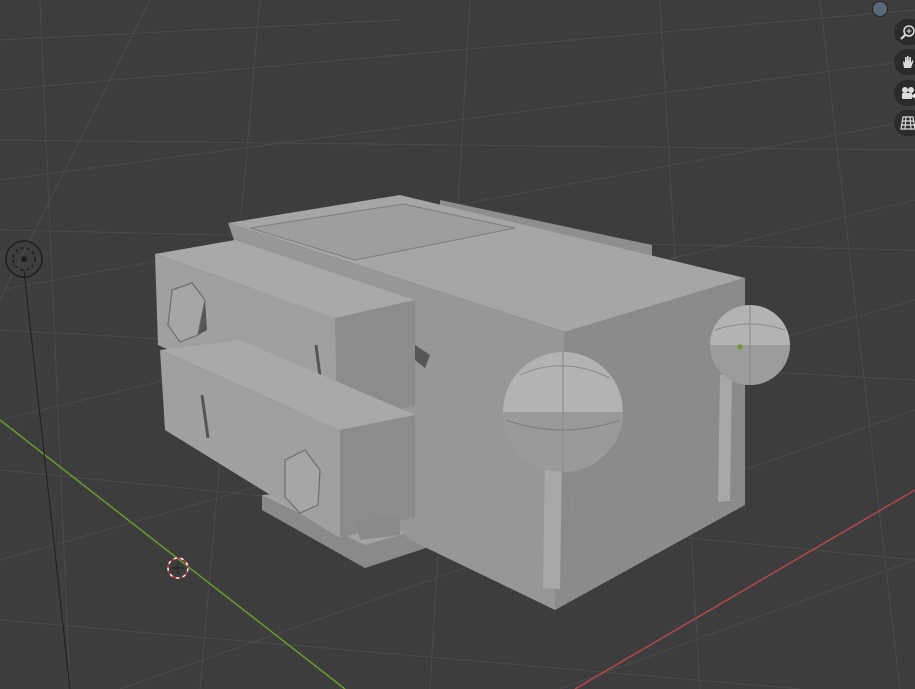 The width and height of the screenshot is (915, 689). I want to click on zoom-button, so click(904, 32).